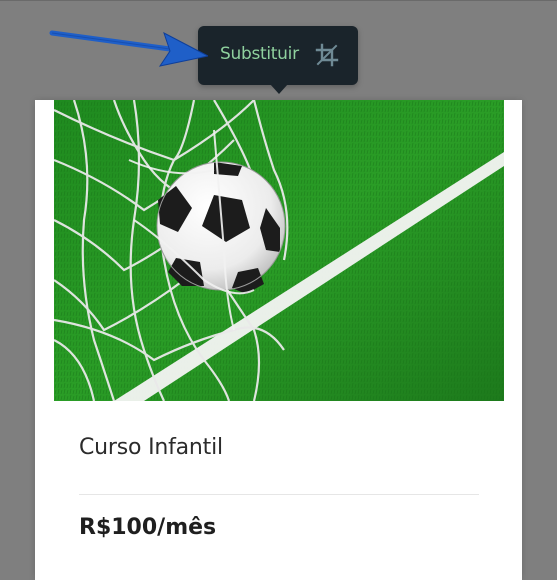  I want to click on replace-image-button: Substituir, so click(259, 54).